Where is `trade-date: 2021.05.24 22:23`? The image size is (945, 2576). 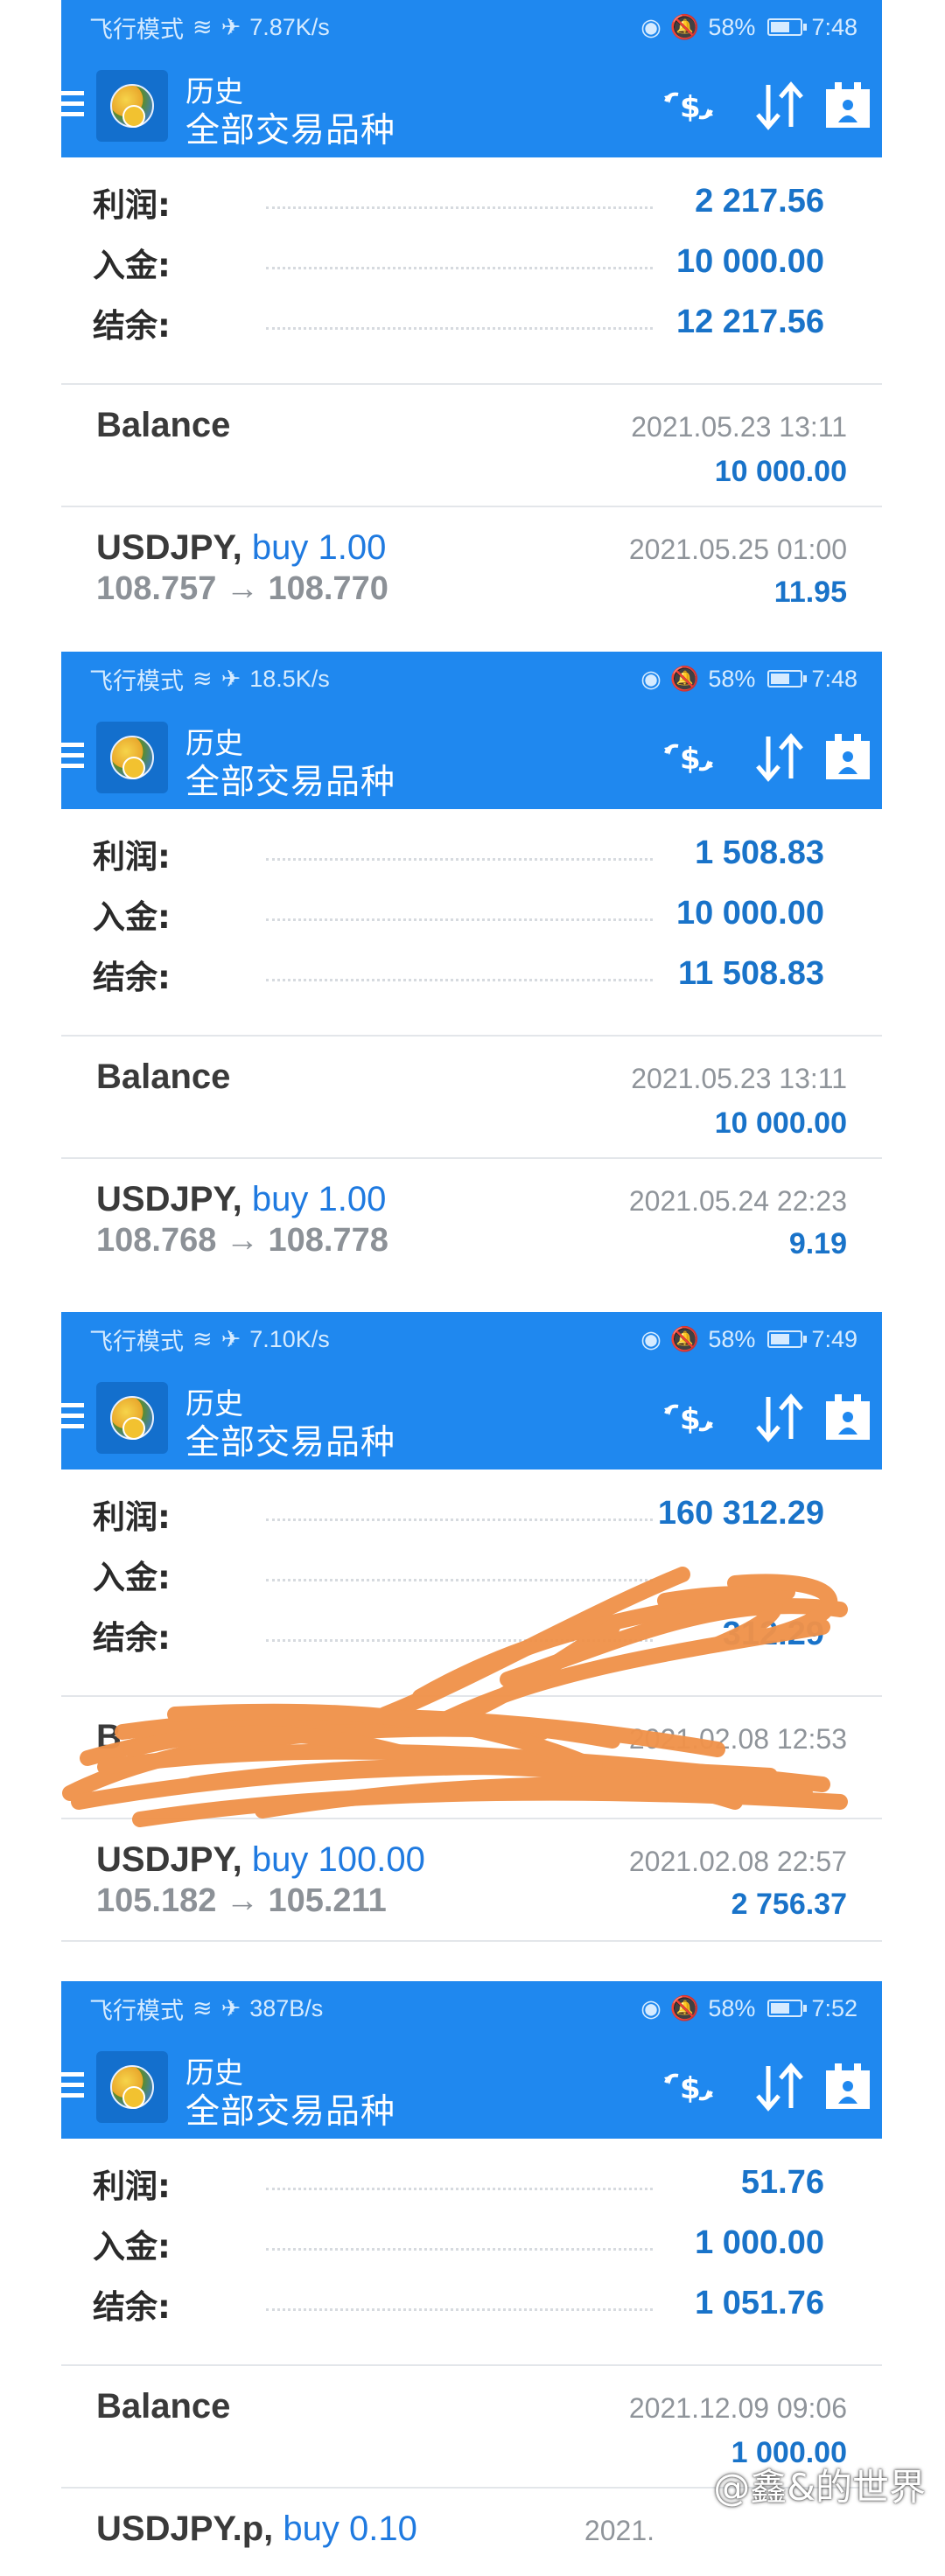
trade-date: 2021.05.24 22:23 is located at coordinates (737, 1201).